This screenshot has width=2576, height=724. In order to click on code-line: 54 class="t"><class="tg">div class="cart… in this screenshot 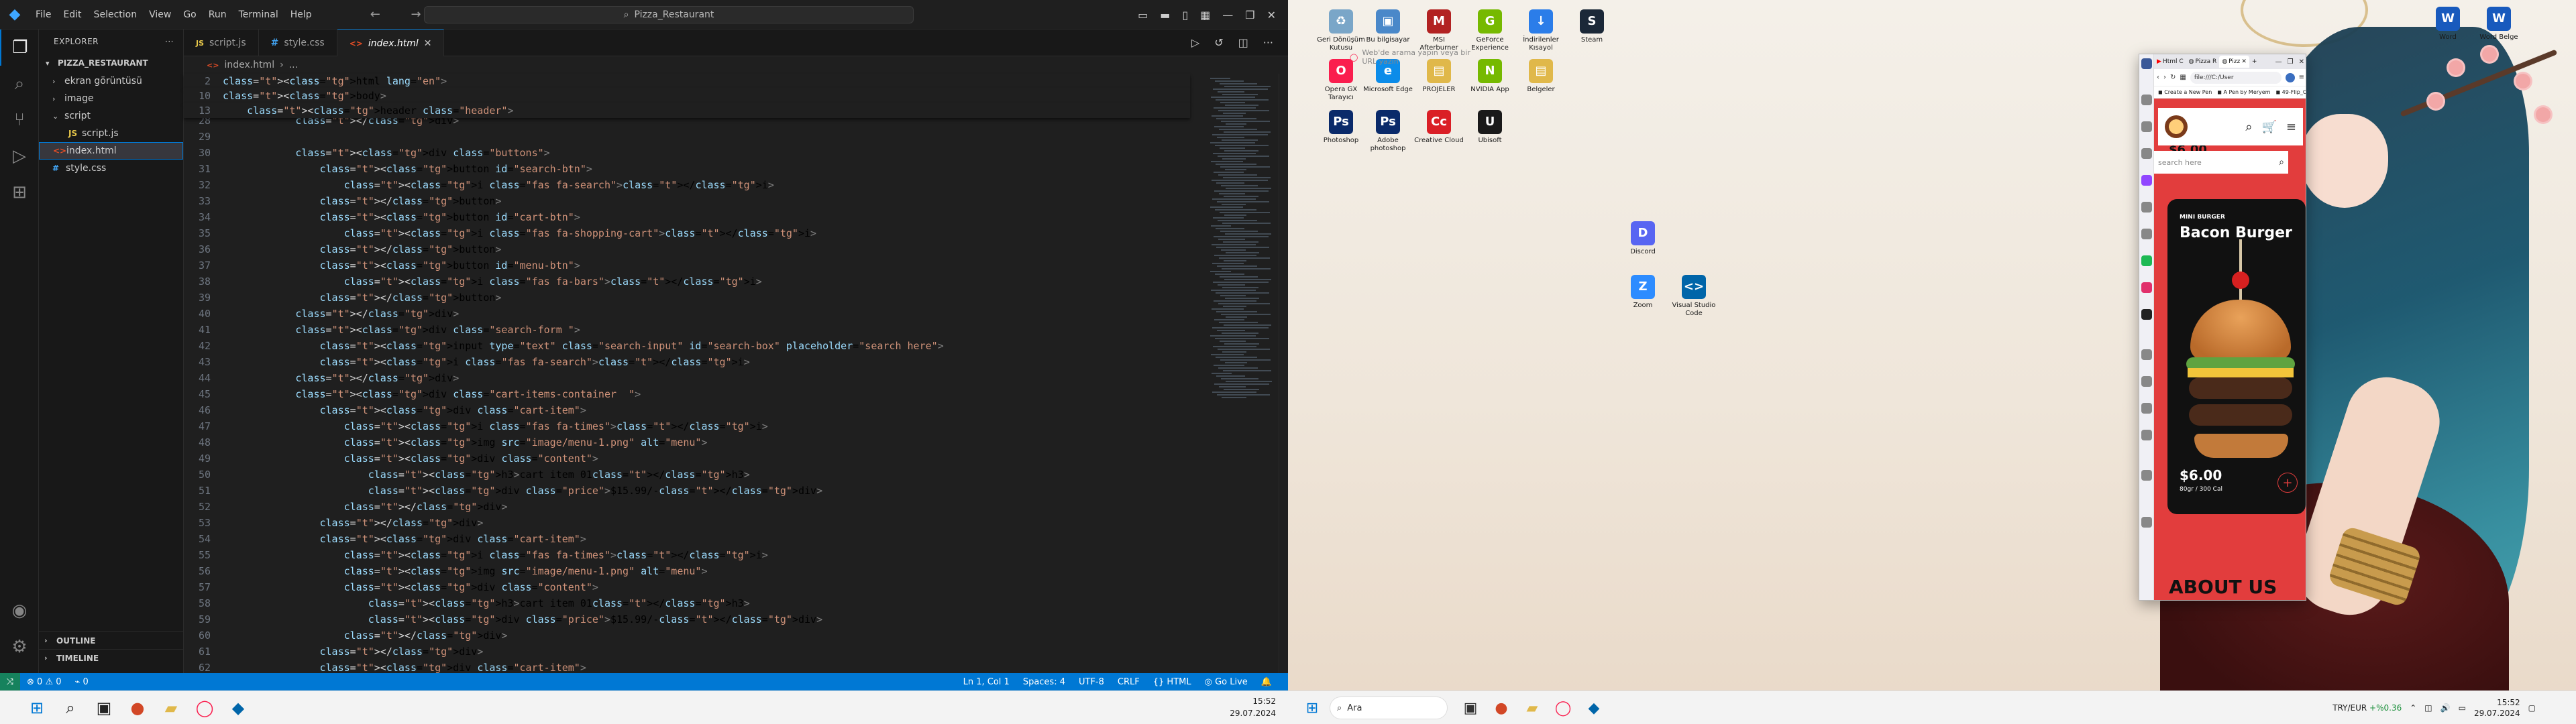, I will do `click(687, 539)`.